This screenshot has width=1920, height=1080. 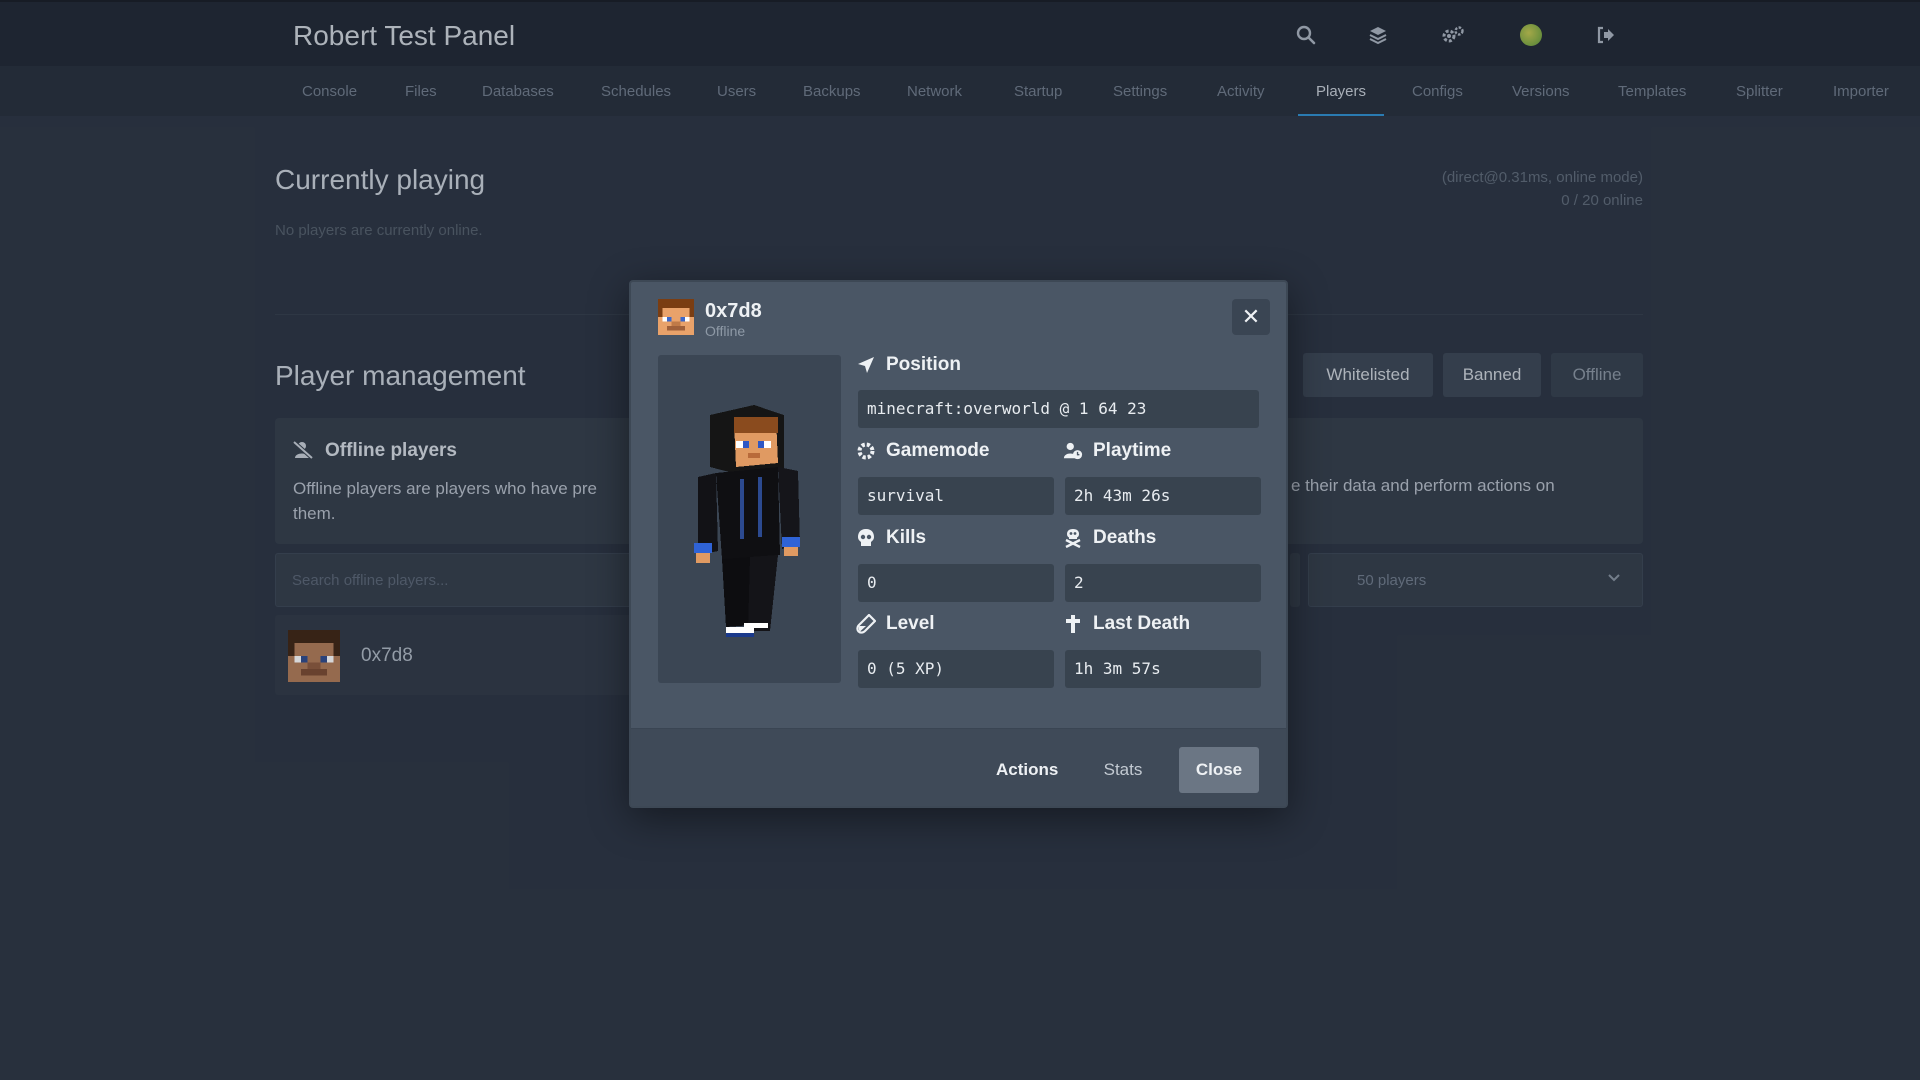 I want to click on cross-icon, so click(x=1073, y=624).